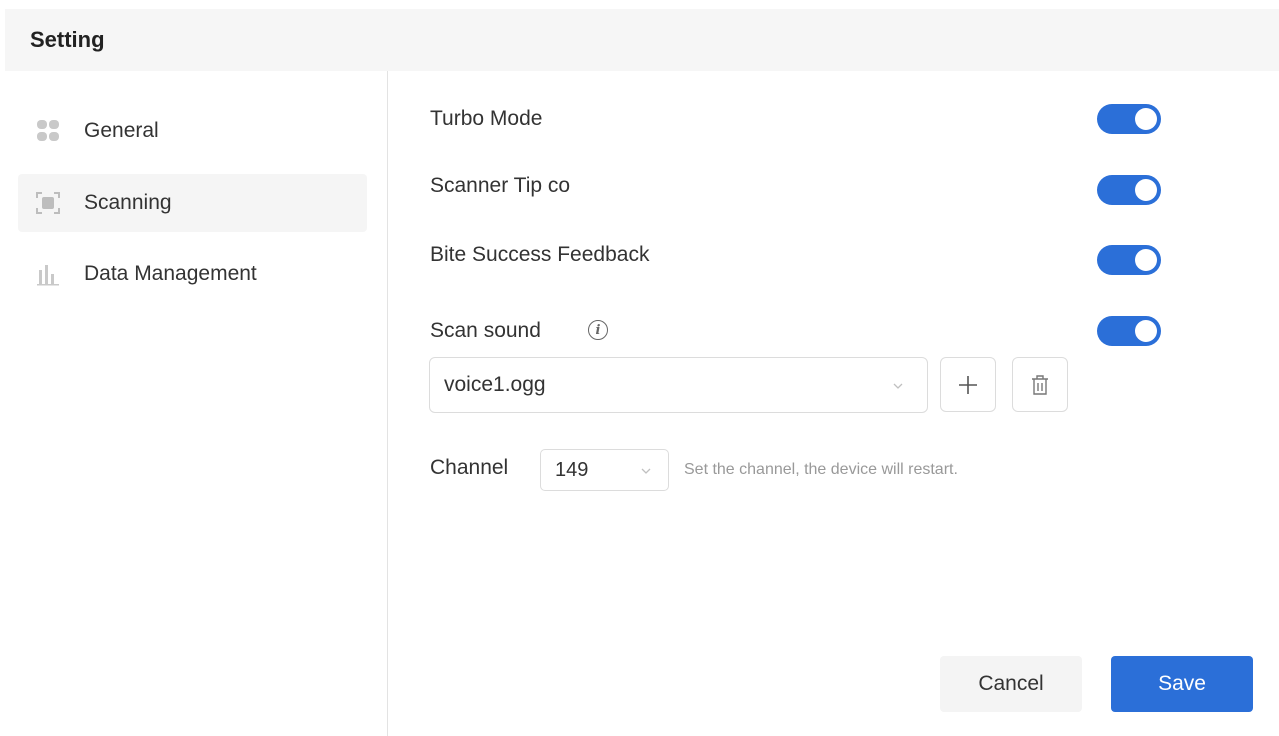 This screenshot has width=1279, height=736. Describe the element at coordinates (469, 467) in the screenshot. I see `channel-label: Channel` at that location.